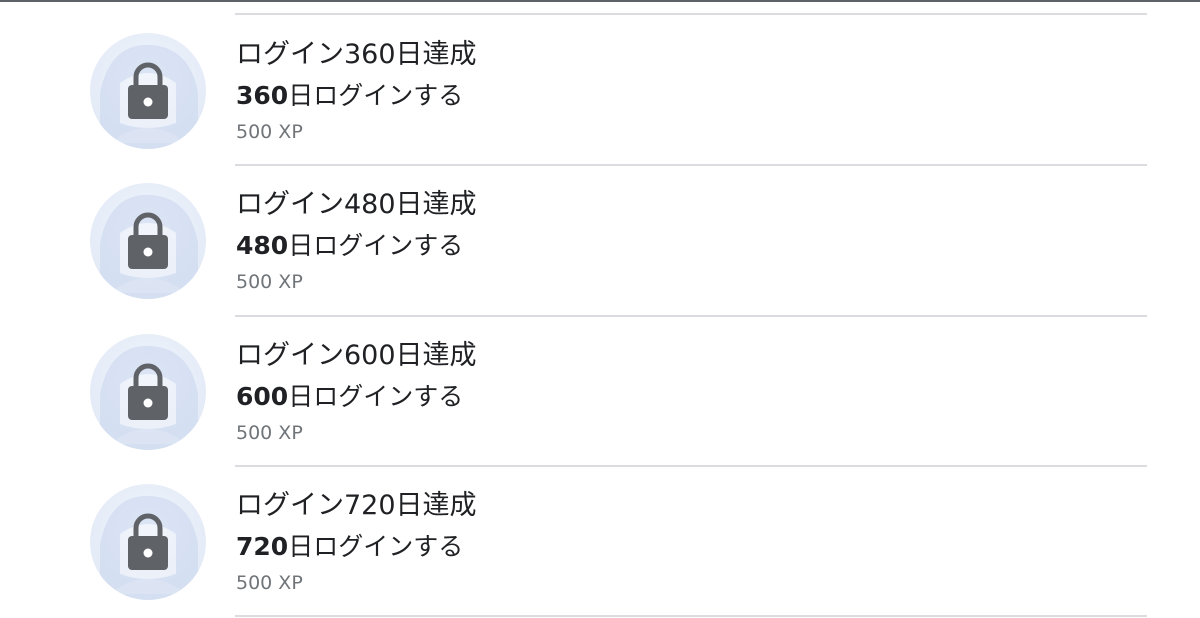 This screenshot has width=1200, height=618. I want to click on achievement-description: 600日ログインする, so click(349, 397).